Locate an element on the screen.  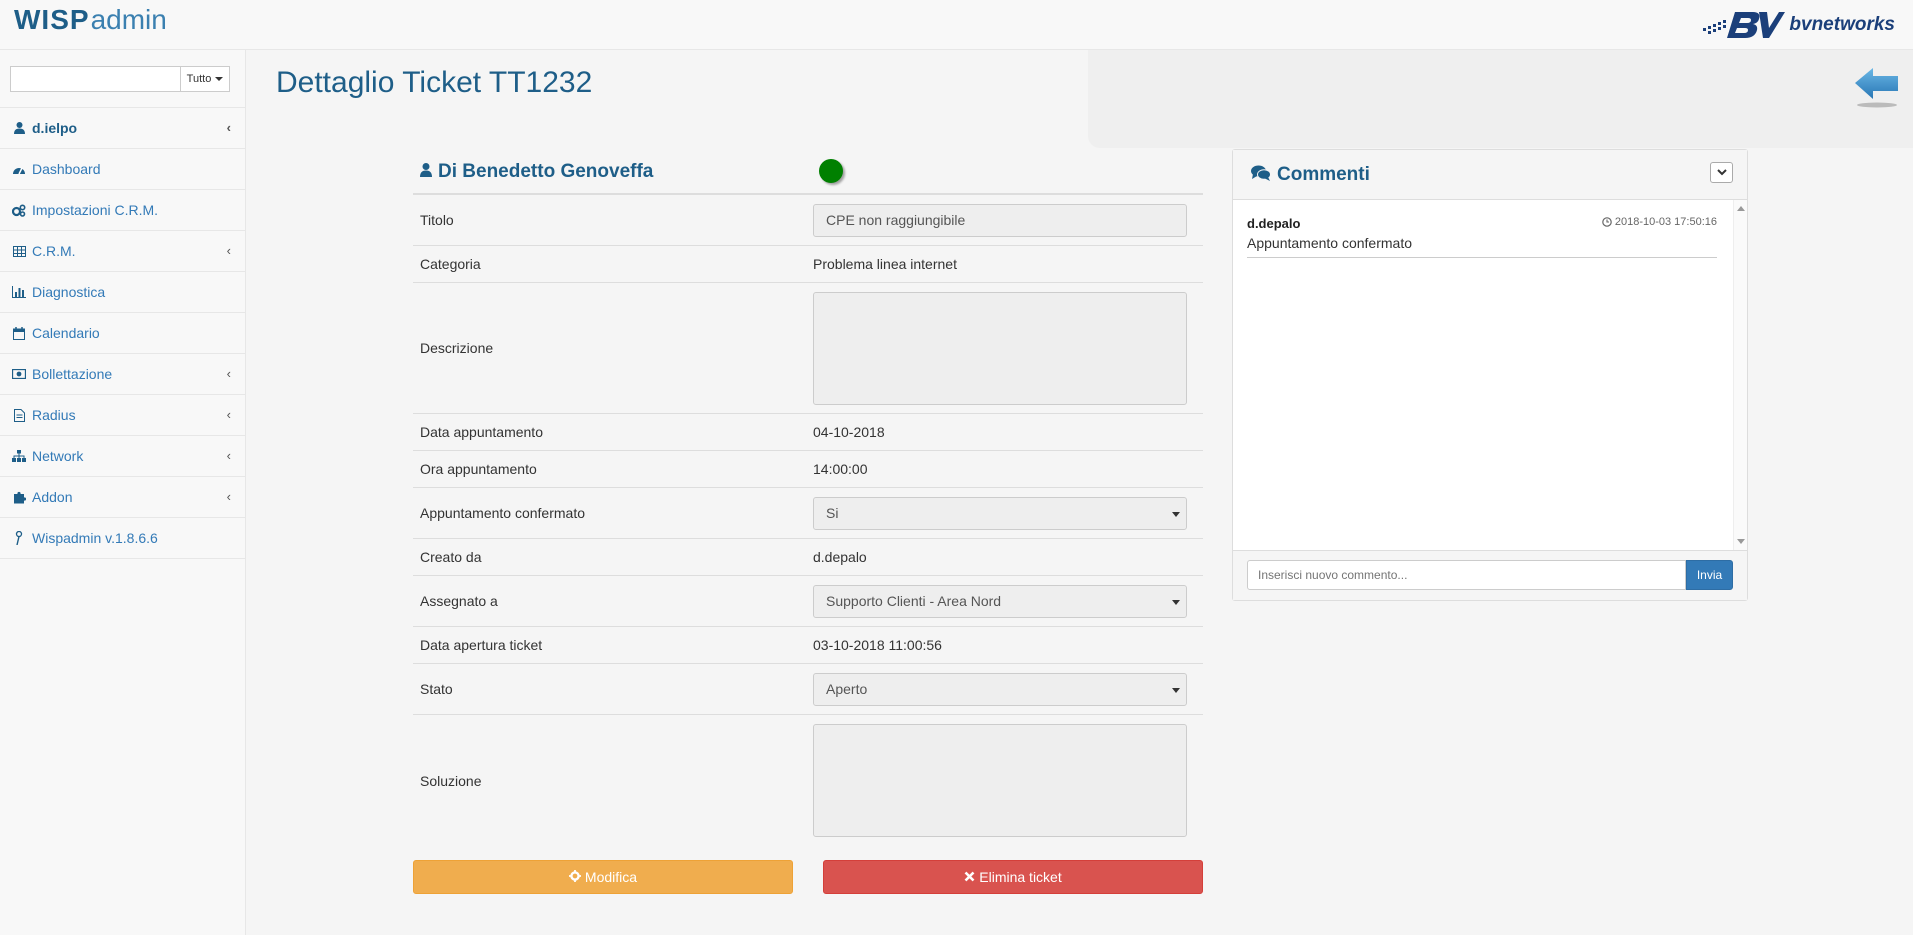
sidebar-item-addon: Addon ‹ is located at coordinates (122, 497).